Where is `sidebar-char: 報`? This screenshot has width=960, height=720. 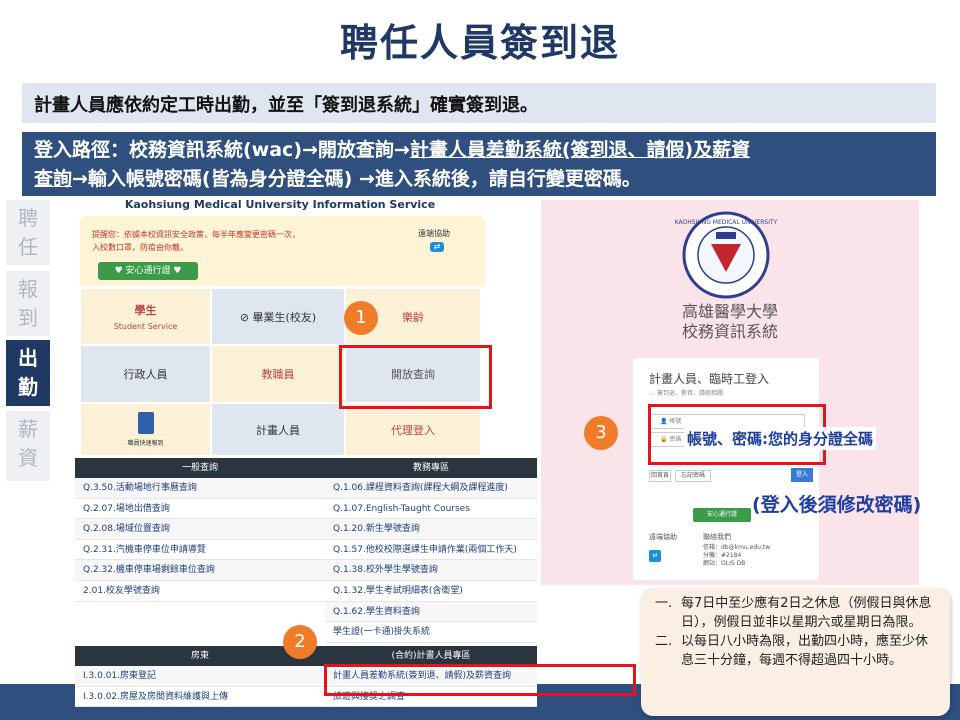
sidebar-char: 報 is located at coordinates (28, 289).